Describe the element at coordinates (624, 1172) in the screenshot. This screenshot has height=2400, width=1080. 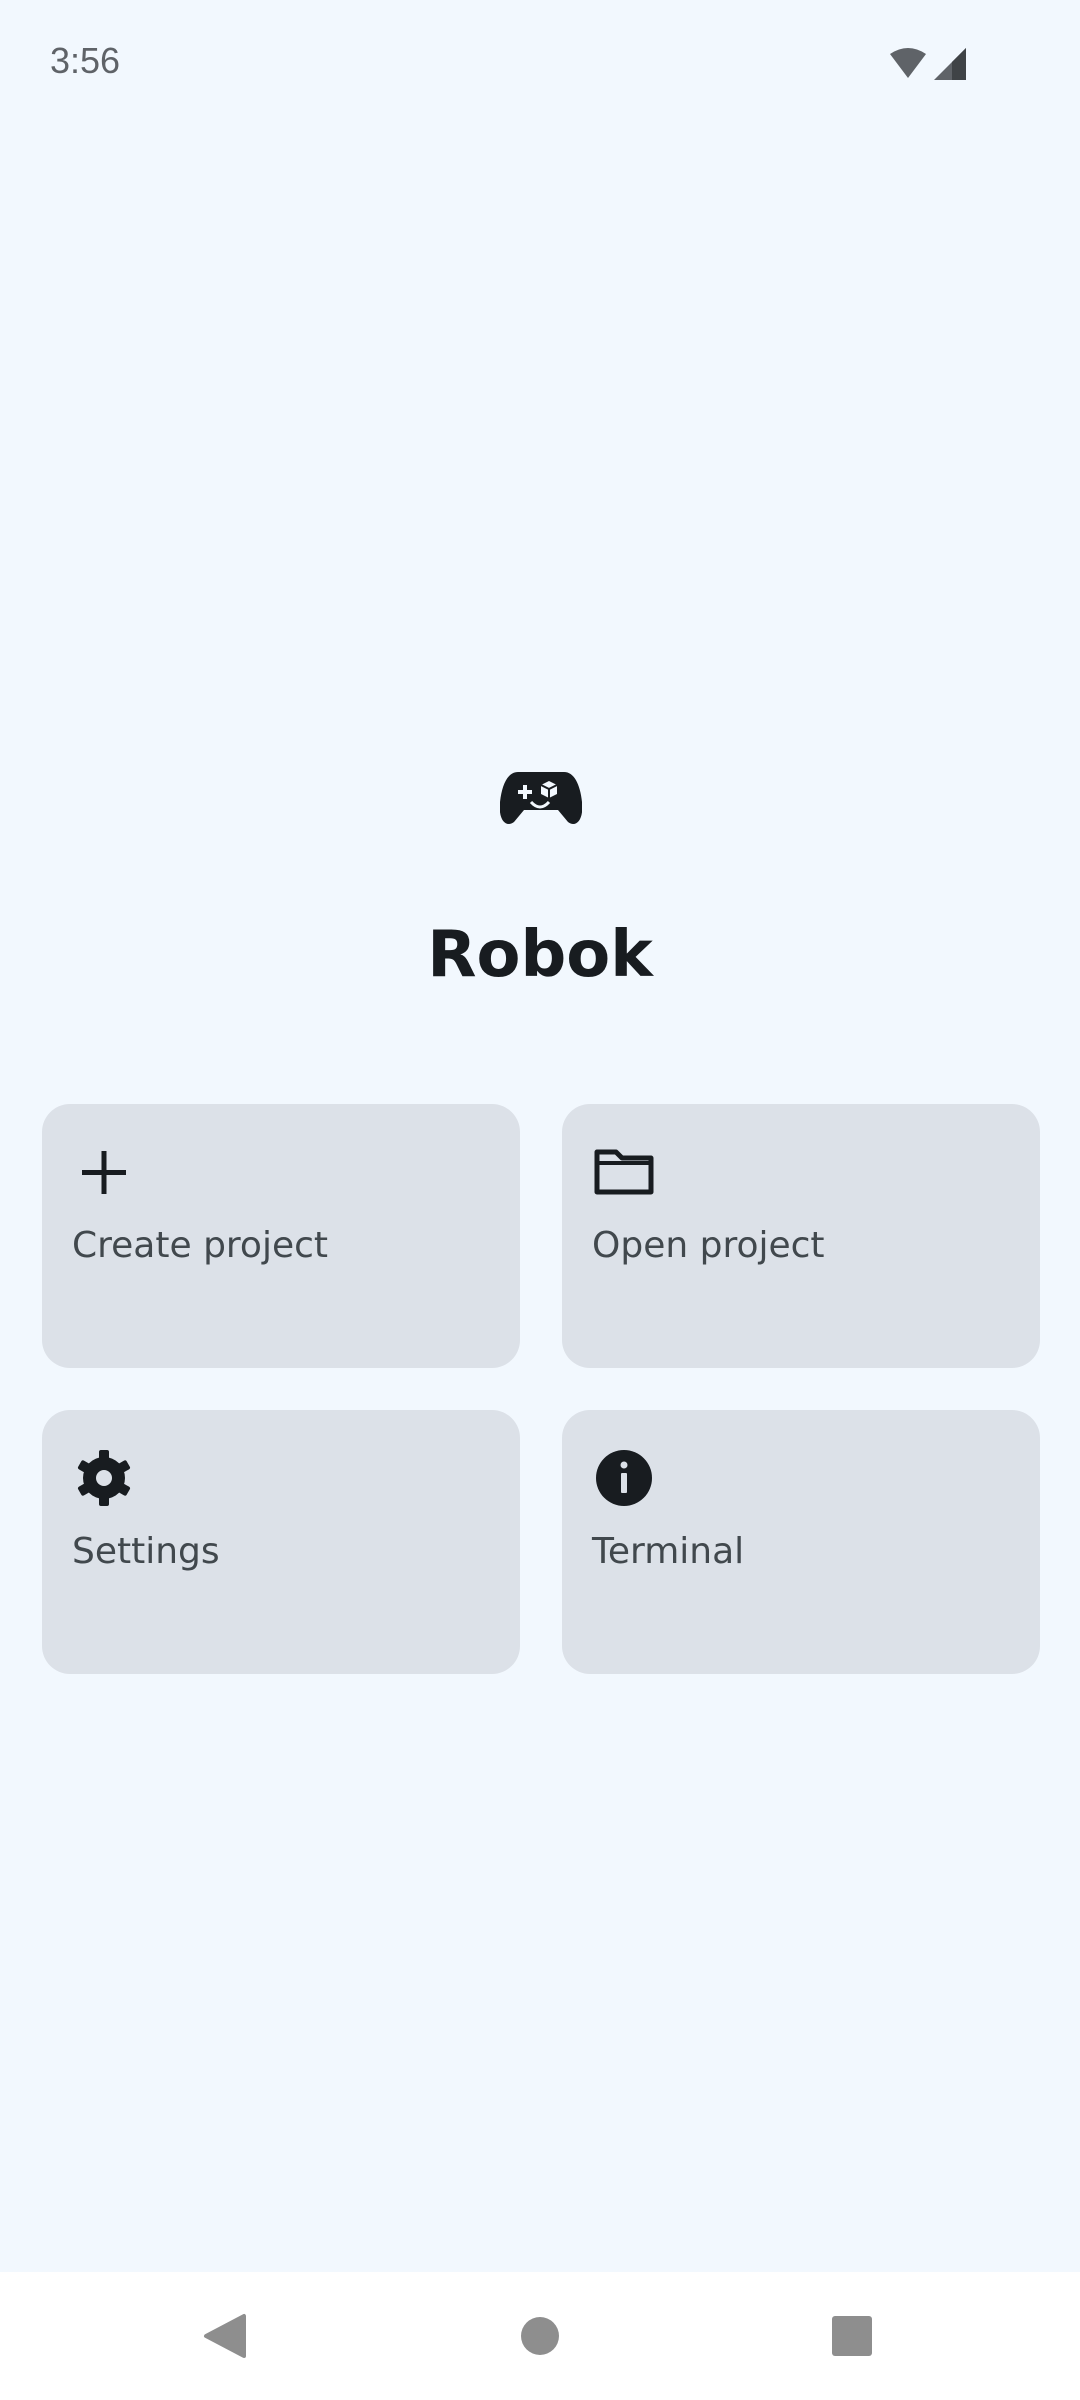
I see `folder-icon` at that location.